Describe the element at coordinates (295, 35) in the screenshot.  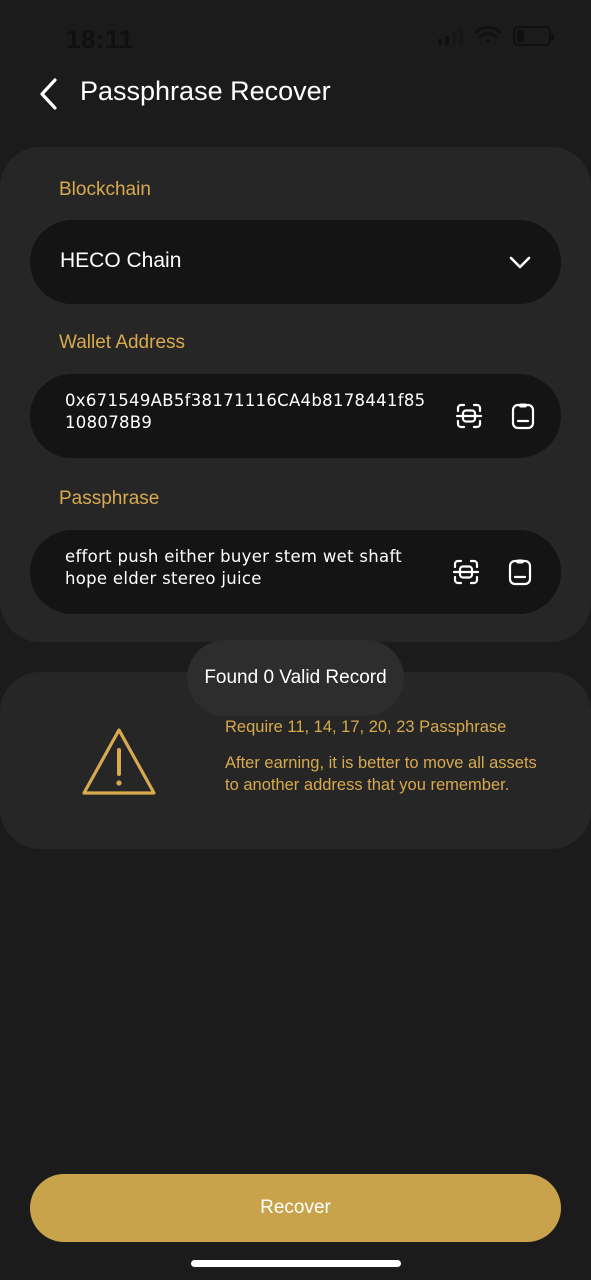
I see `status-bar: 18:11` at that location.